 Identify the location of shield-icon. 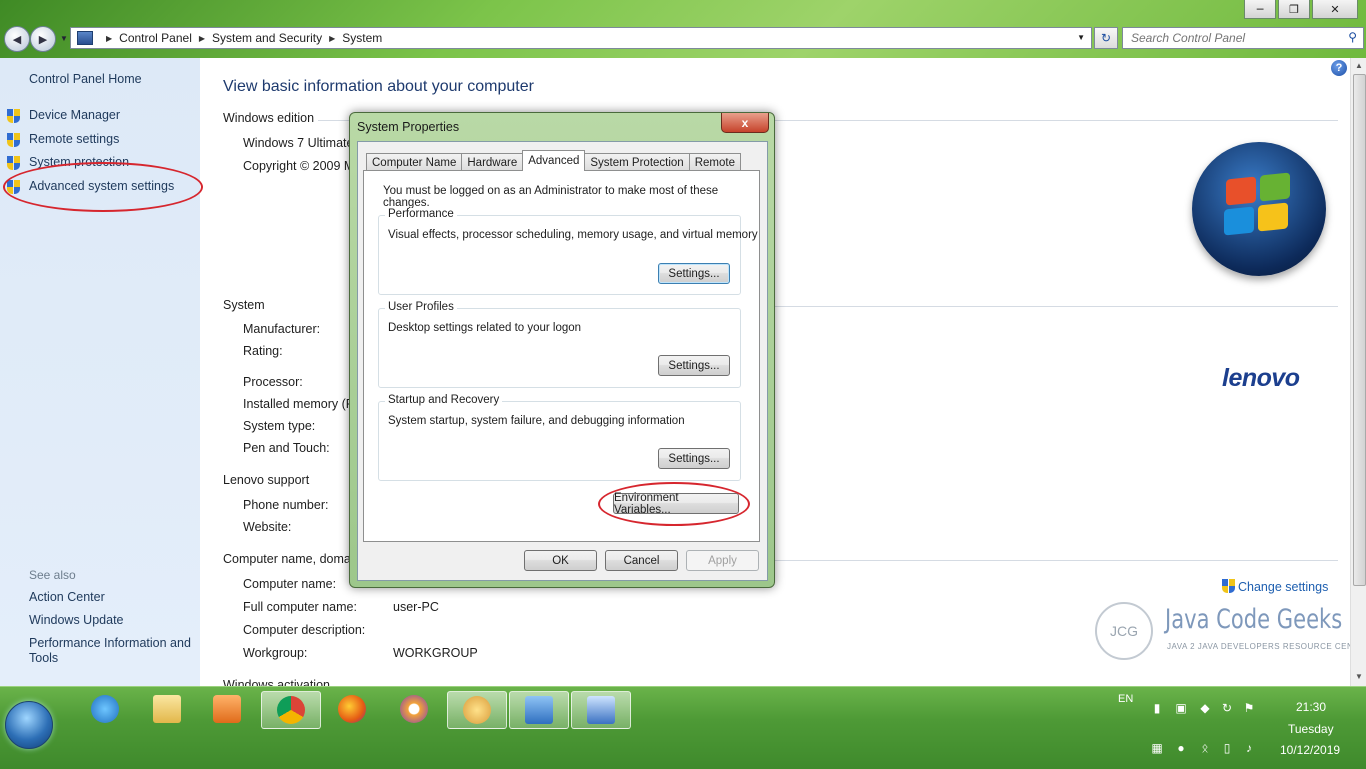
(13, 163).